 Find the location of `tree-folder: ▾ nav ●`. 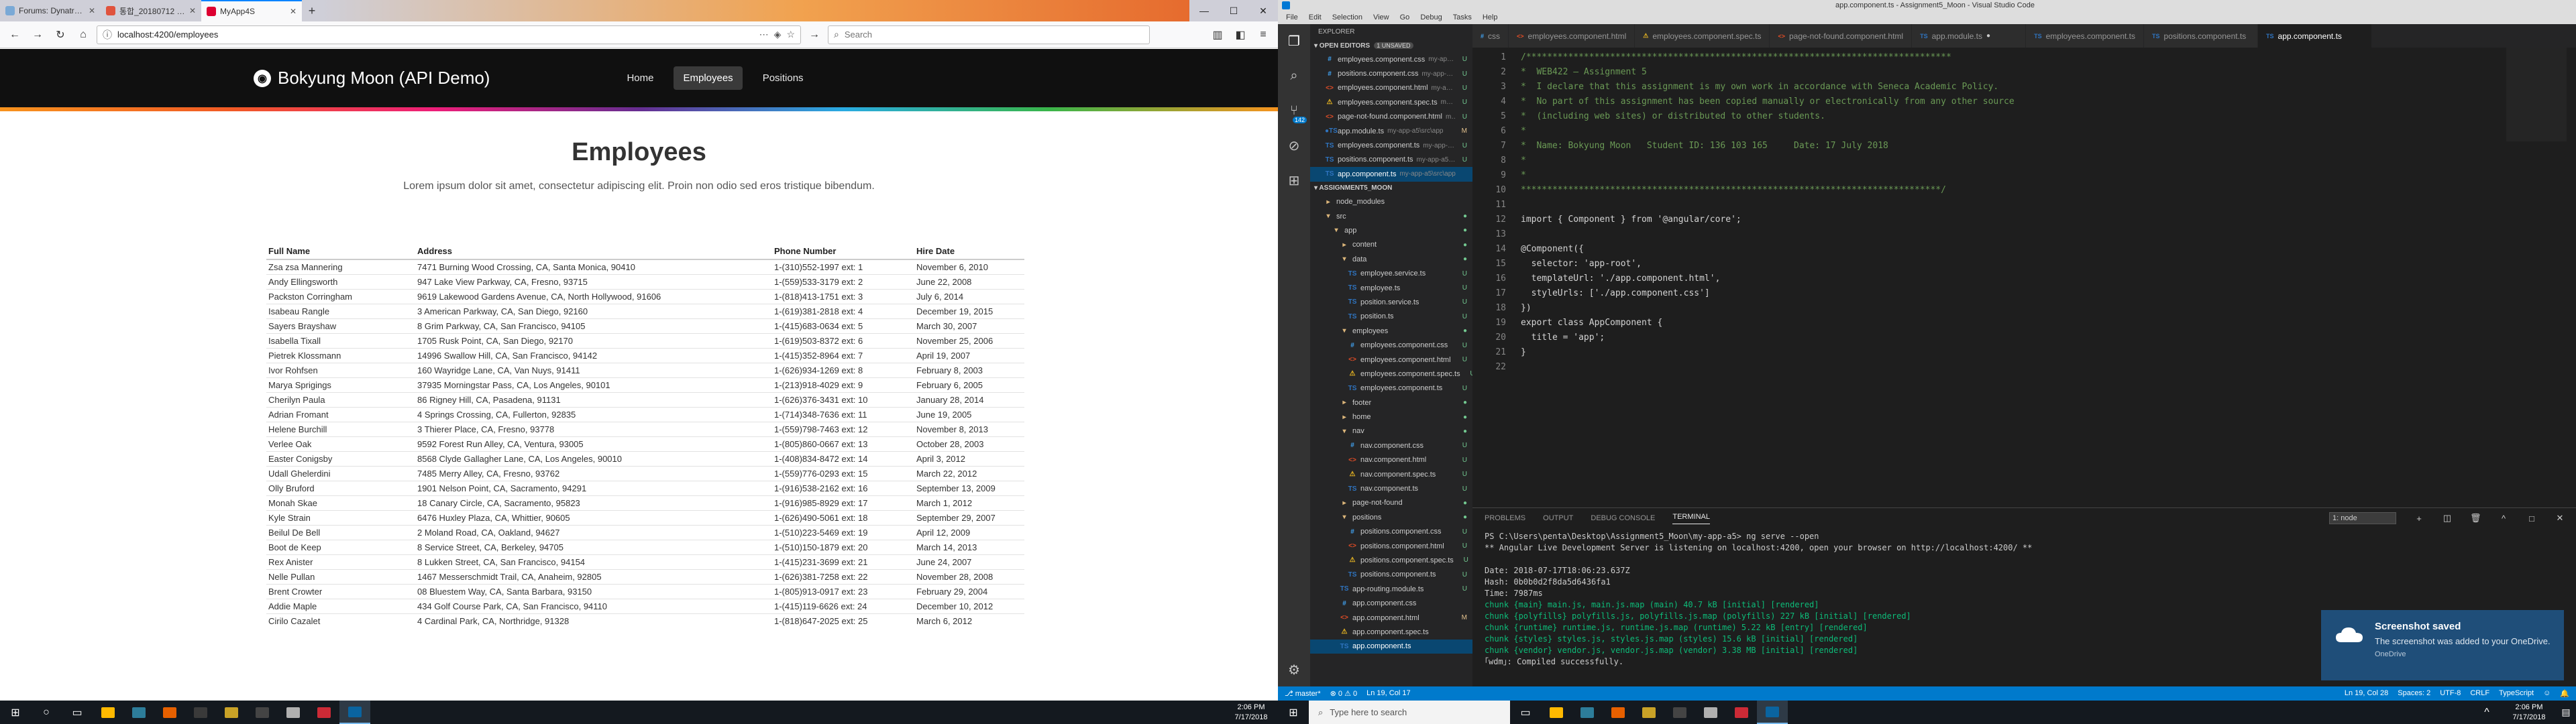

tree-folder: ▾ nav ● is located at coordinates (1391, 431).